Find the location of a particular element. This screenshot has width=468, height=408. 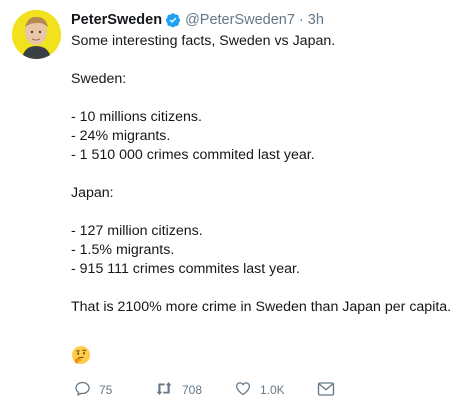

retweet-icon is located at coordinates (164, 390).